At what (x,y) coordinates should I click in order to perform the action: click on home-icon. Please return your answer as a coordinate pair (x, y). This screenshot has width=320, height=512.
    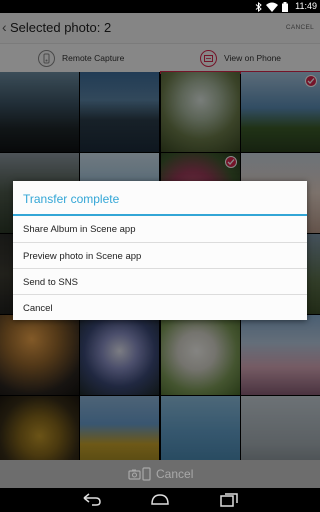
    Looking at the image, I should click on (160, 500).